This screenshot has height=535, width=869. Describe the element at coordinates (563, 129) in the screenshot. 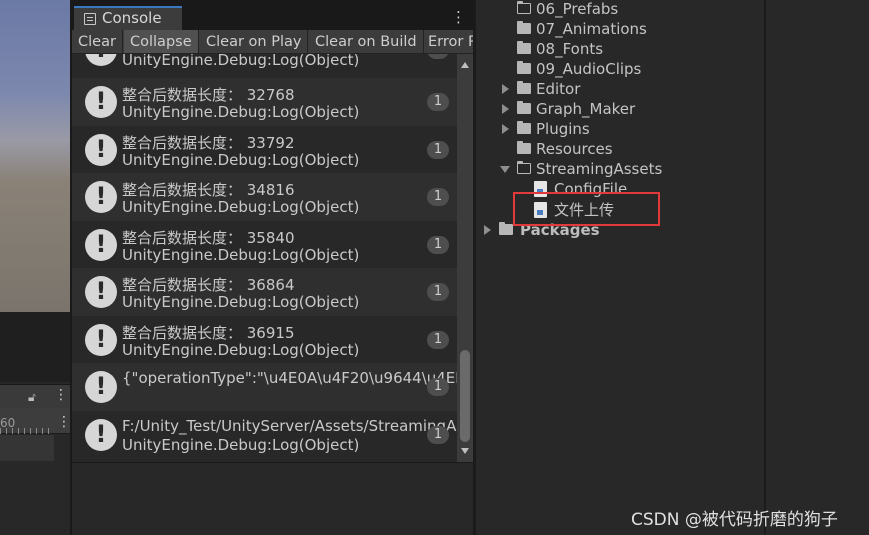

I see `tree-item-label: Plugins` at that location.